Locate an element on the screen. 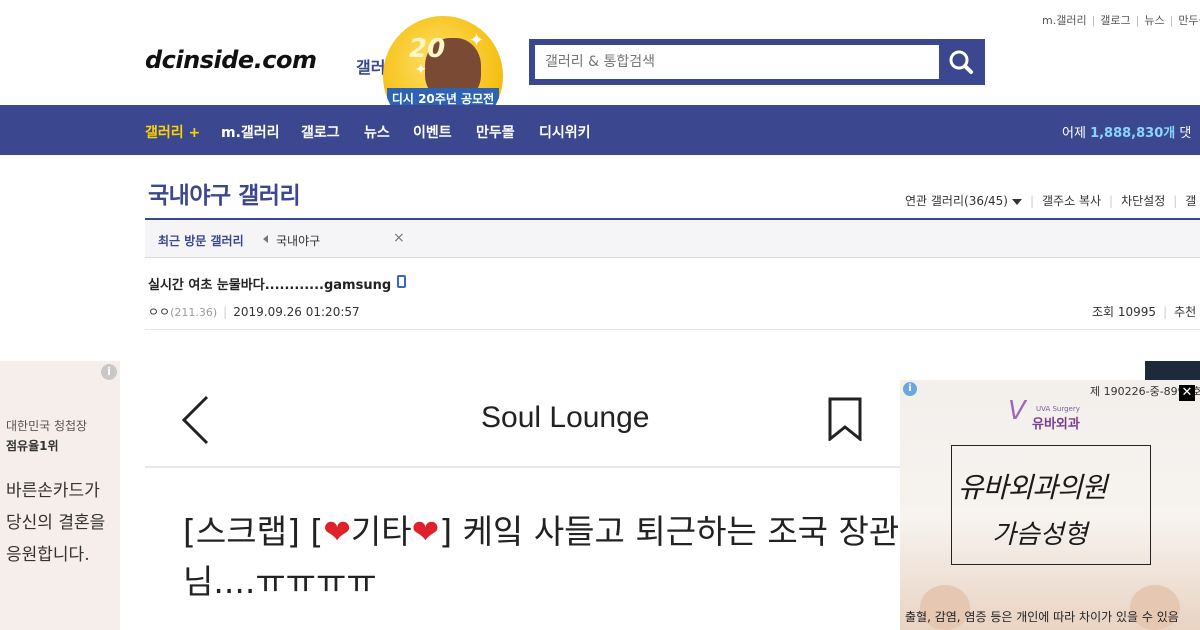 The height and width of the screenshot is (630, 1200). utility-links: m.갤러리|갤로그|뉴스|만두몰 is located at coordinates (1121, 20).